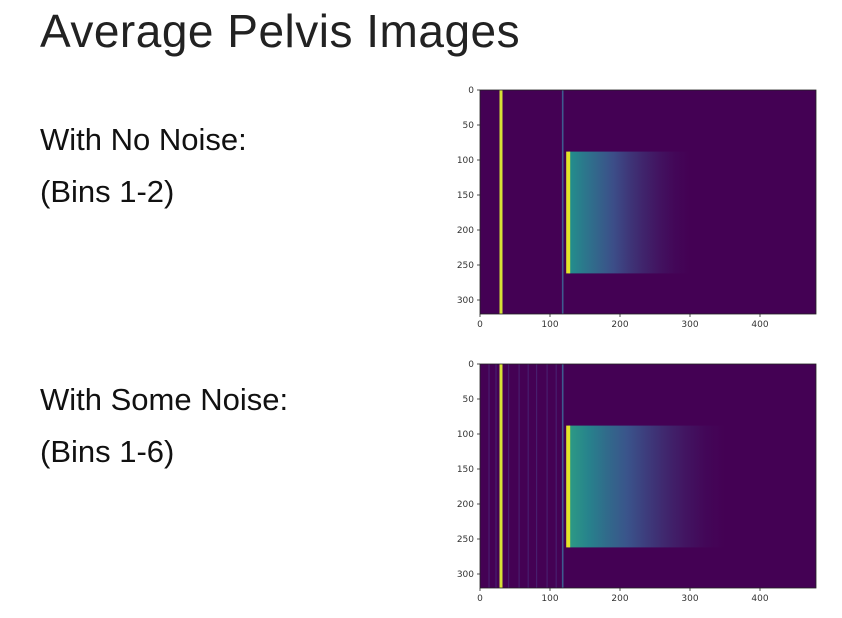 The width and height of the screenshot is (842, 618). I want to click on caption-some-noise-line2: (Bins 1-6), so click(107, 451).